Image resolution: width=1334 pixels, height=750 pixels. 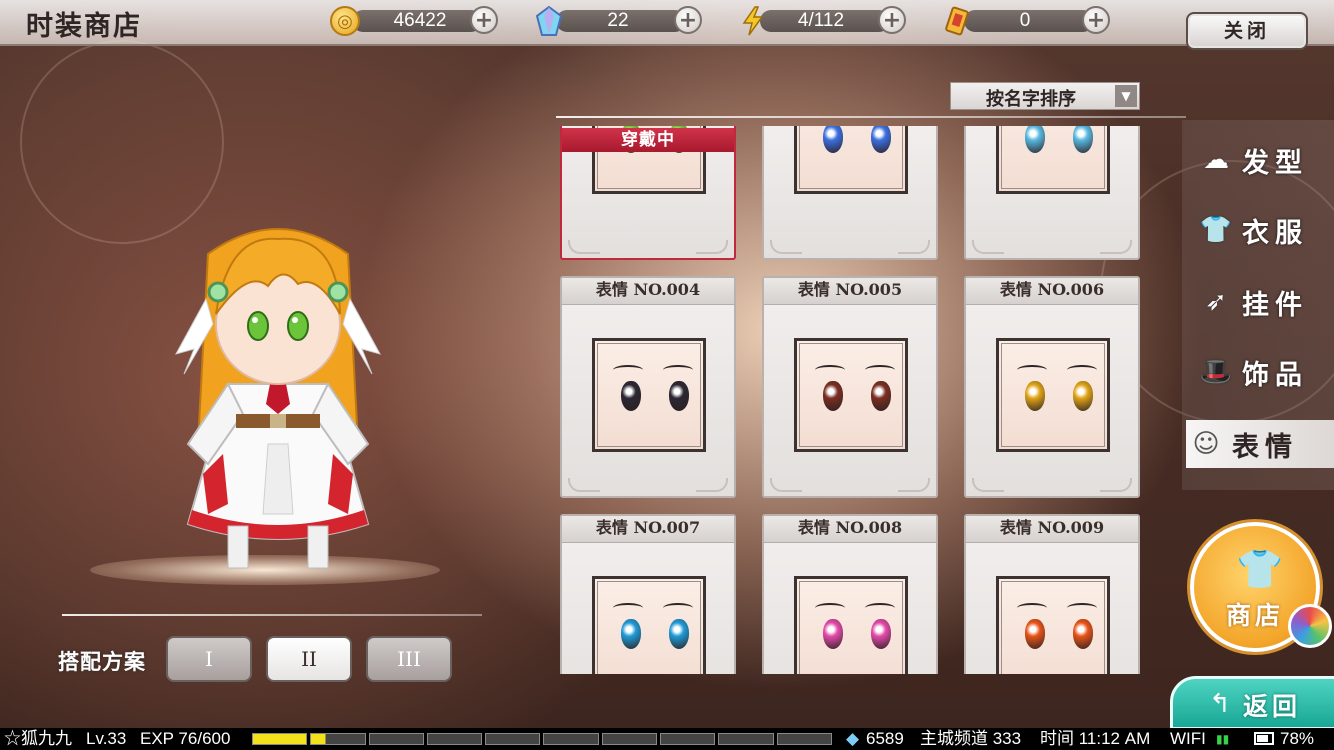 What do you see at coordinates (1045, 96) in the screenshot?
I see `sort-dropdown: 按名字排序 ▼` at bounding box center [1045, 96].